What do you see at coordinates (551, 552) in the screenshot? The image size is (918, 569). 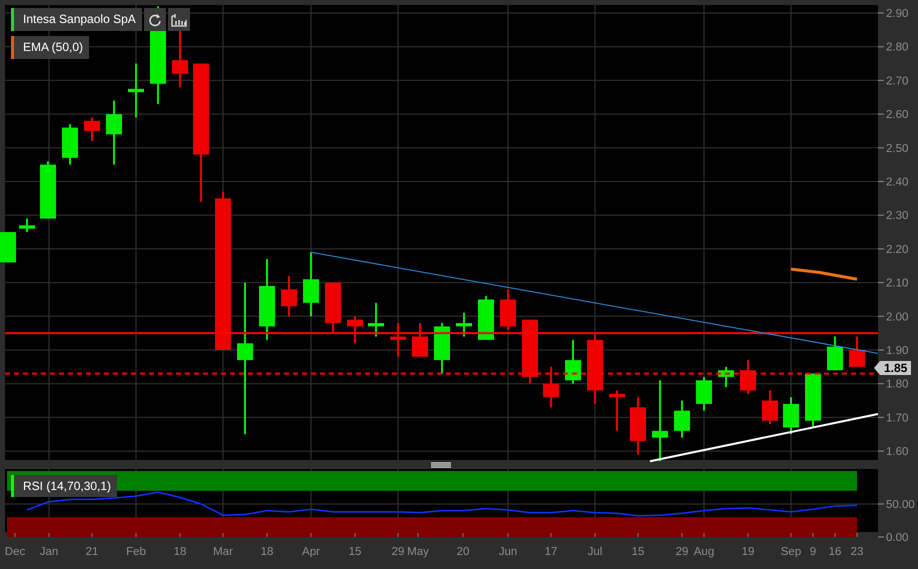 I see `date-label: 17` at bounding box center [551, 552].